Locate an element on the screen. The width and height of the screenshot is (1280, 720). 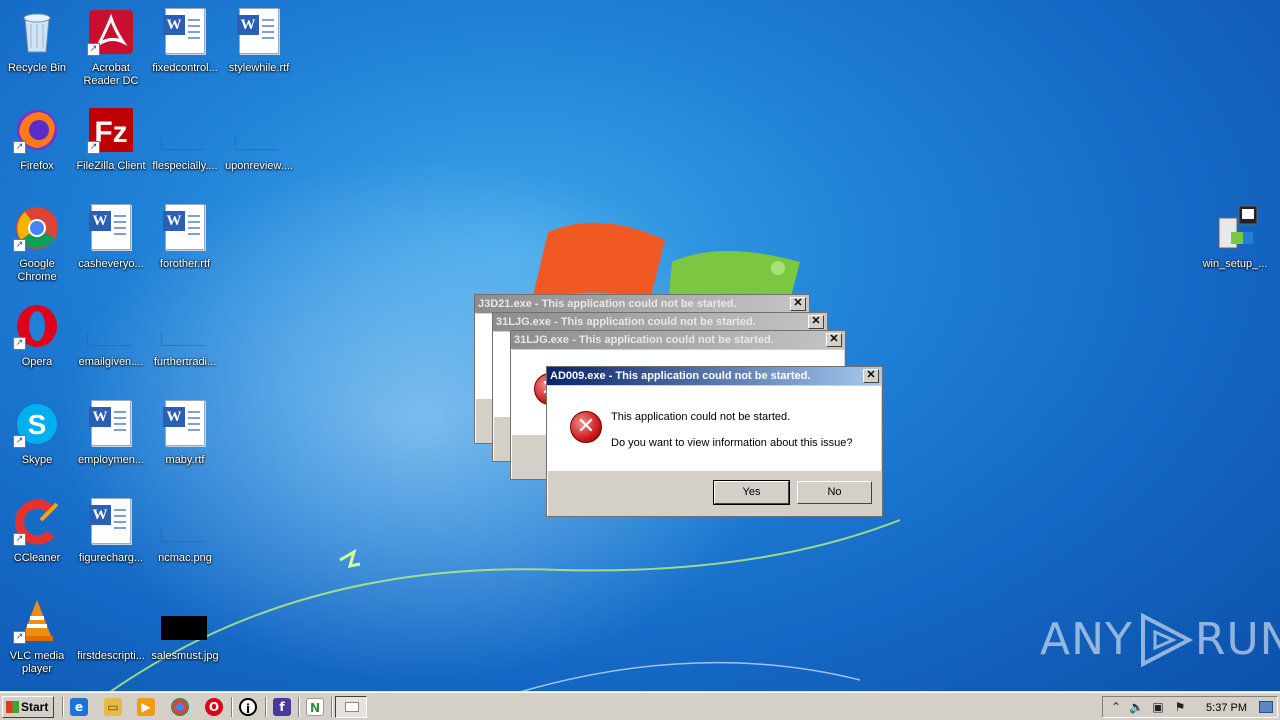
icon-label: CCleaner is located at coordinates (37, 558).